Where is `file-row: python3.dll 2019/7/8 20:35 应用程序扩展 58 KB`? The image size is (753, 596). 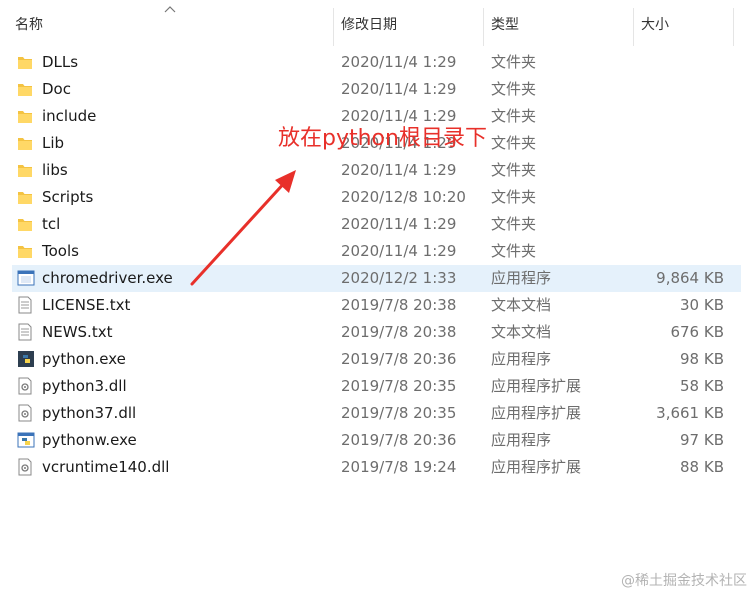
file-row: python3.dll 2019/7/8 20:35 应用程序扩展 58 KB is located at coordinates (376, 386).